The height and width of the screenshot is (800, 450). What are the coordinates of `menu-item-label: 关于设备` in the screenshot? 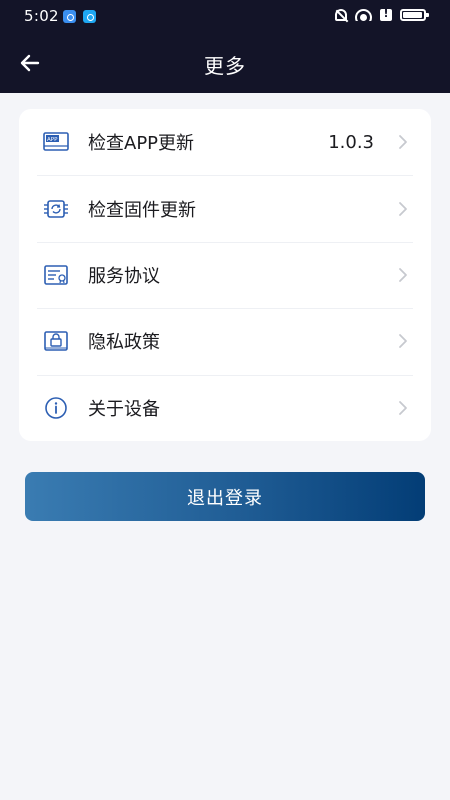 It's located at (124, 409).